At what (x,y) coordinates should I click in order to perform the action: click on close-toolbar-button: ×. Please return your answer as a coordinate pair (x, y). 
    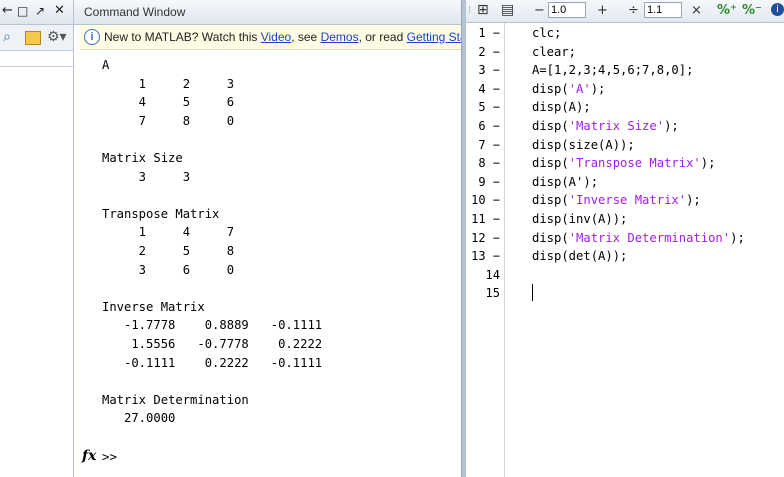
    Looking at the image, I should click on (696, 11).